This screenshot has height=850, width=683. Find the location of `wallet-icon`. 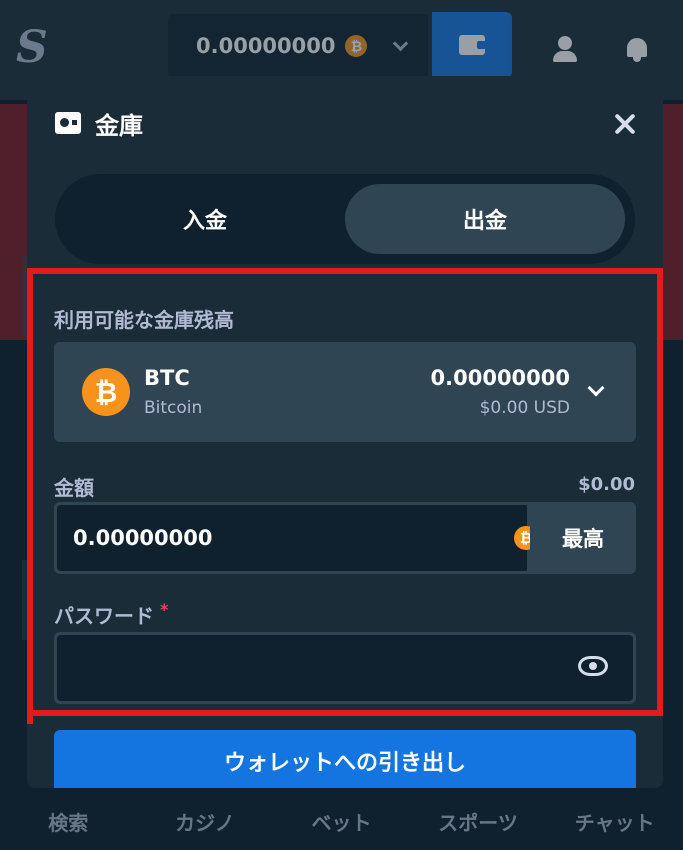

wallet-icon is located at coordinates (473, 45).